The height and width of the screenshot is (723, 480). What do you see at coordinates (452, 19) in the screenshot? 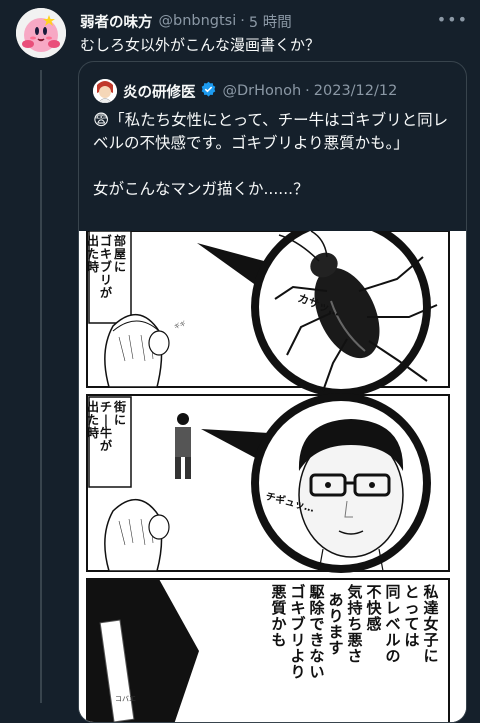
I see `more-options-icon: •••` at bounding box center [452, 19].